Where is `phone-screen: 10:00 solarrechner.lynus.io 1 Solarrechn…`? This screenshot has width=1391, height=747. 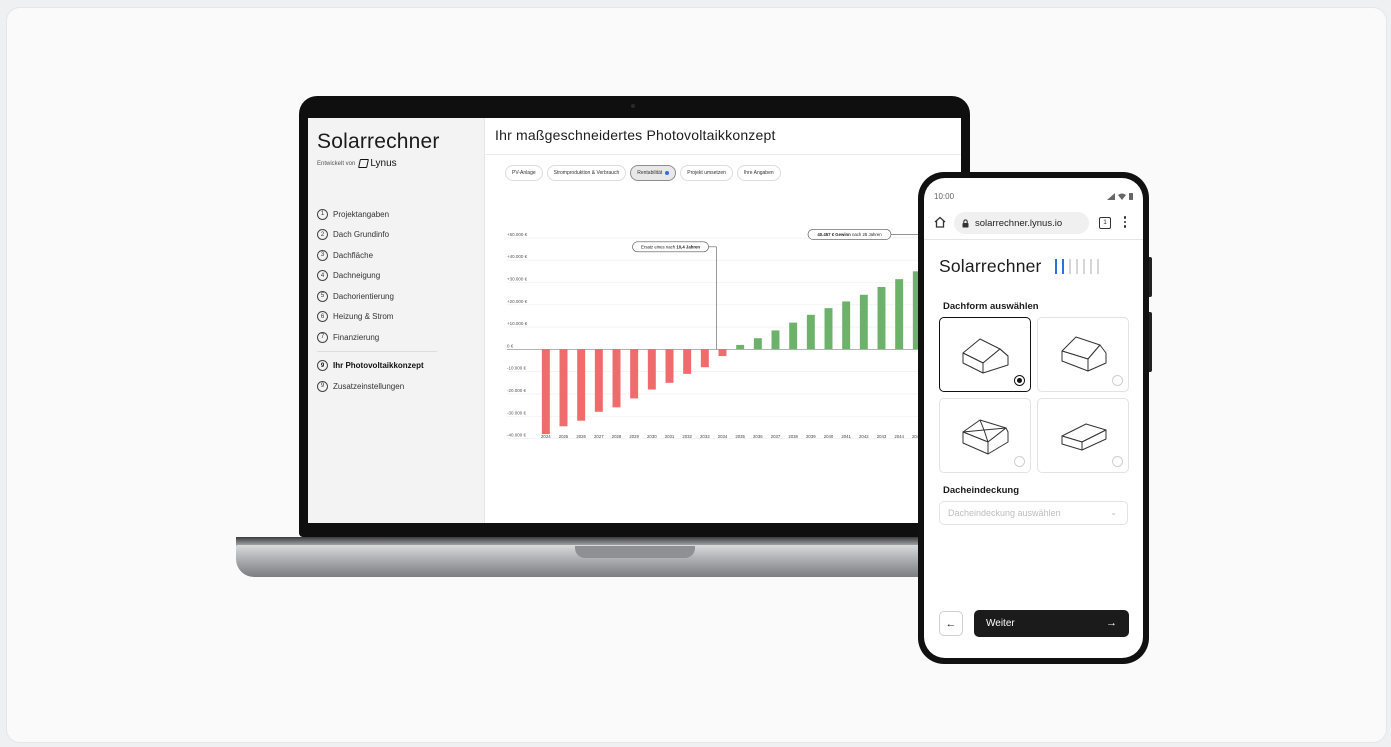
phone-screen: 10:00 solarrechner.lynus.io 1 Solarrechn… is located at coordinates (1033, 418).